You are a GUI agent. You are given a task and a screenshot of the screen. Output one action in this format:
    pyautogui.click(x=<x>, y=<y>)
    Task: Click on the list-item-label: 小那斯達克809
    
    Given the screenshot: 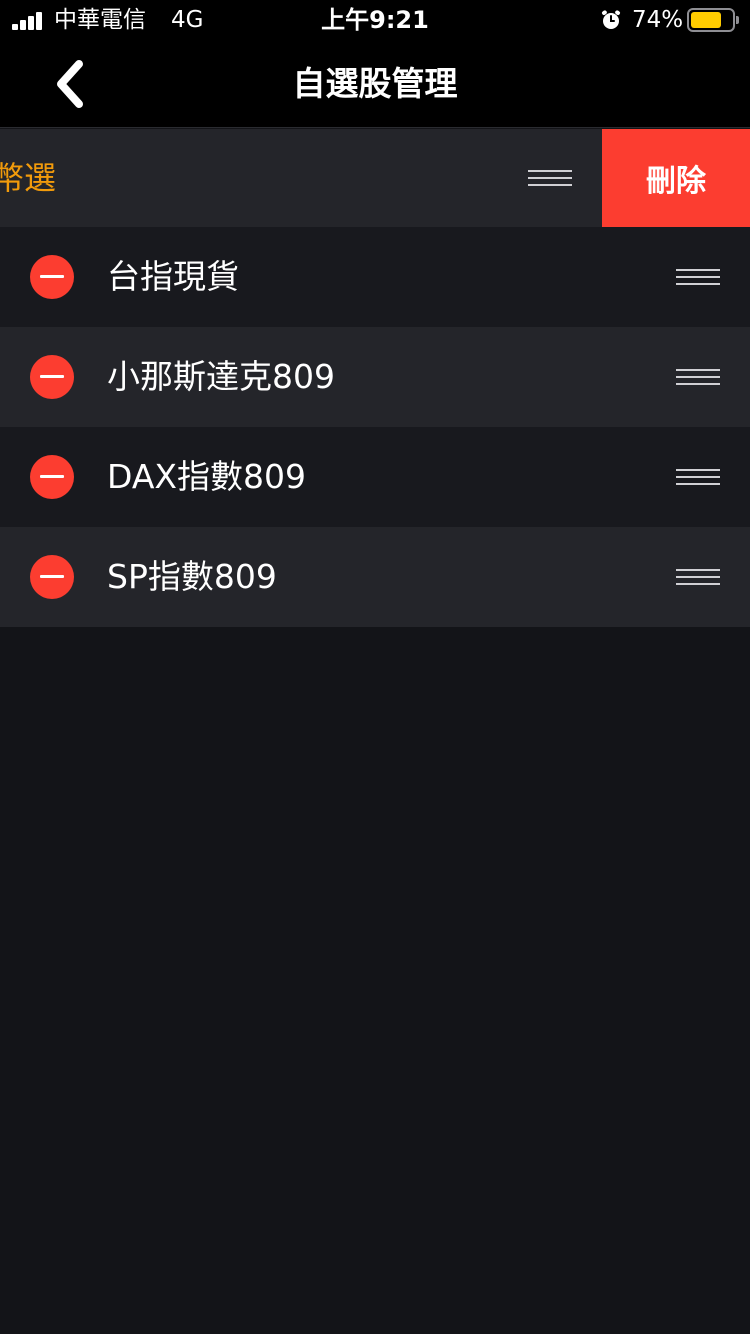 What is the action you would take?
    pyautogui.click(x=221, y=376)
    